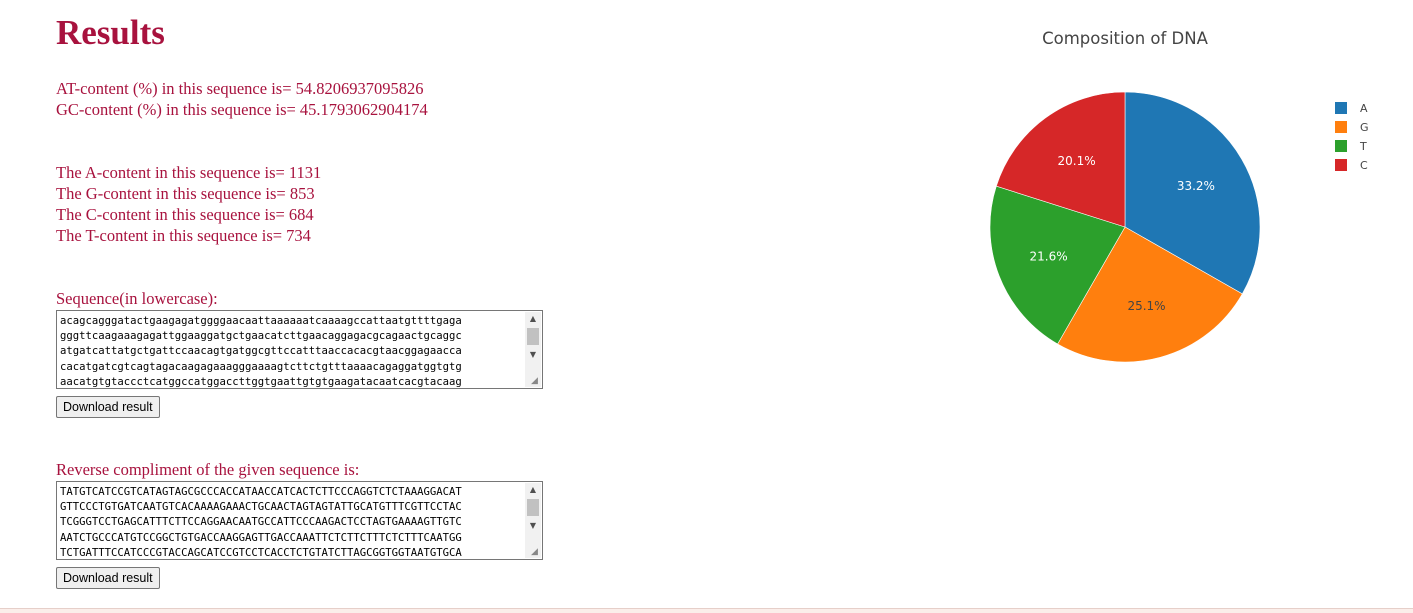 The height and width of the screenshot is (613, 1413). I want to click on download-reverse-complement-button: Download result, so click(108, 578).